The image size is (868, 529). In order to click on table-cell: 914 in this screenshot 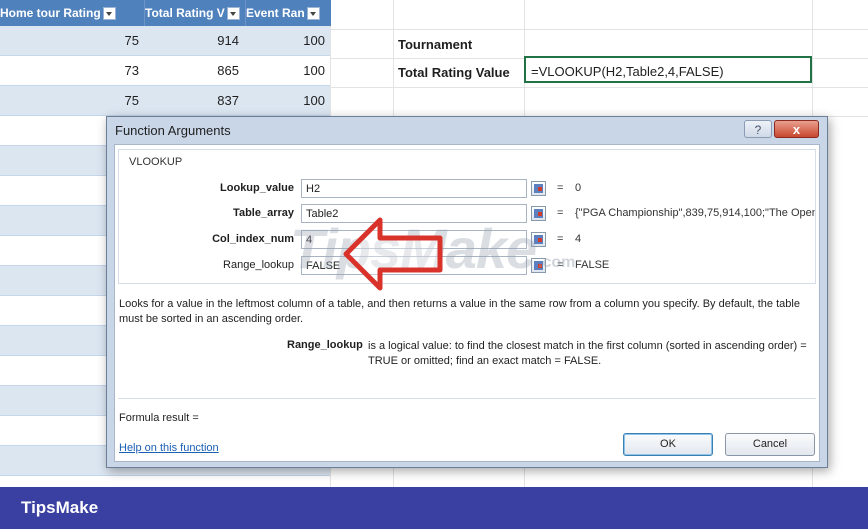, I will do `click(191, 40)`.